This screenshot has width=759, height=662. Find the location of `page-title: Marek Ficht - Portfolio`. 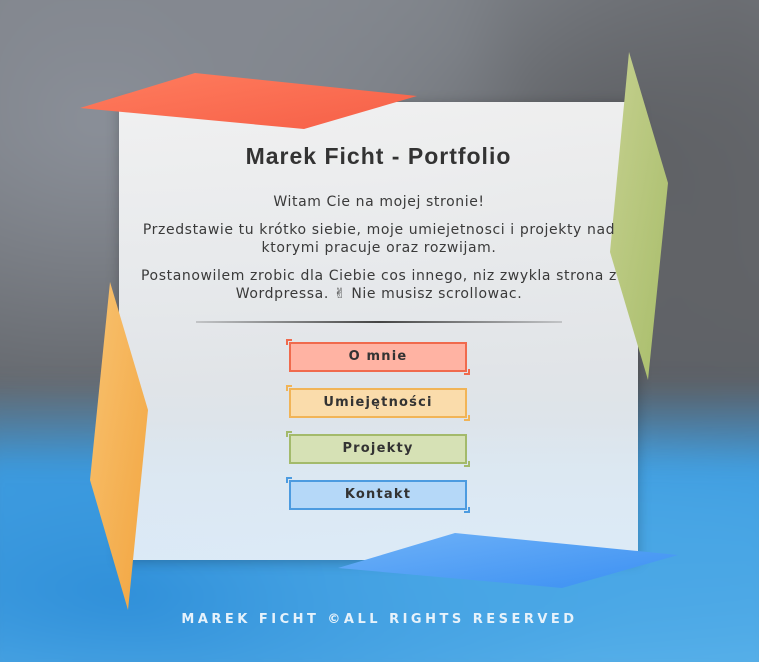

page-title: Marek Ficht - Portfolio is located at coordinates (378, 156).